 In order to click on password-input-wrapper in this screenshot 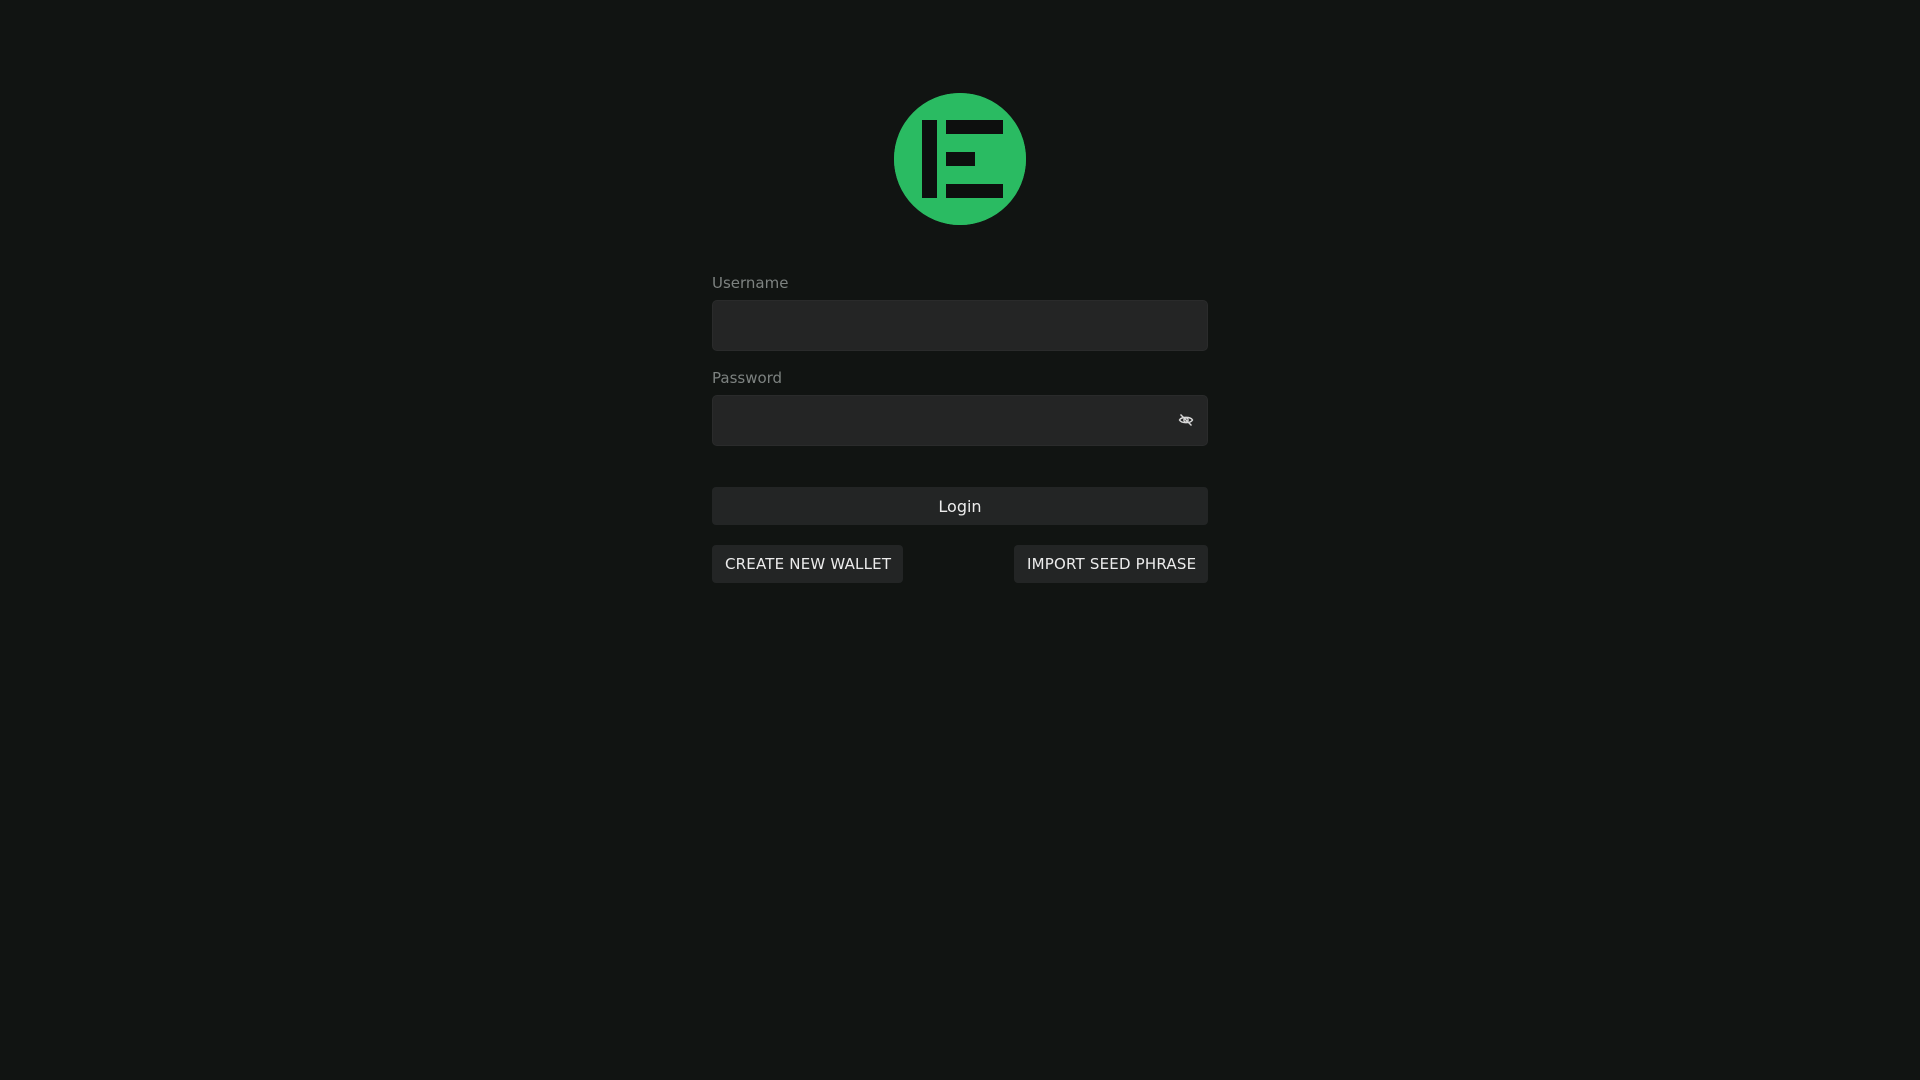, I will do `click(960, 420)`.